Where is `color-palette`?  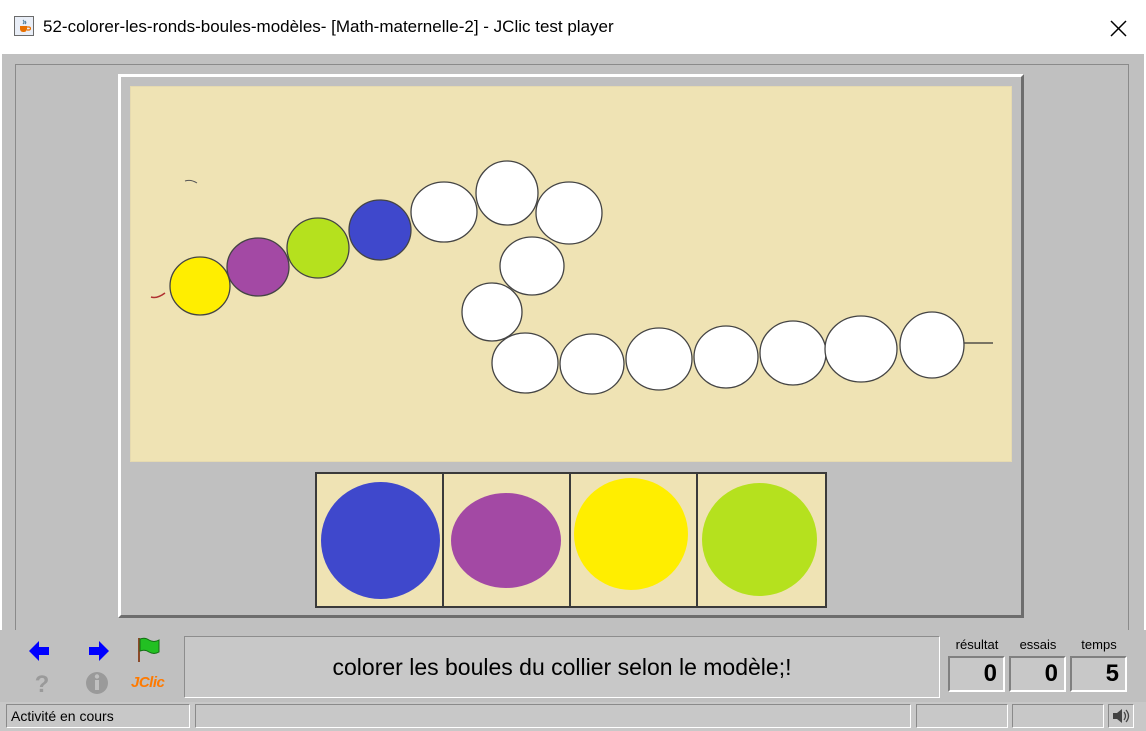
color-palette is located at coordinates (571, 540).